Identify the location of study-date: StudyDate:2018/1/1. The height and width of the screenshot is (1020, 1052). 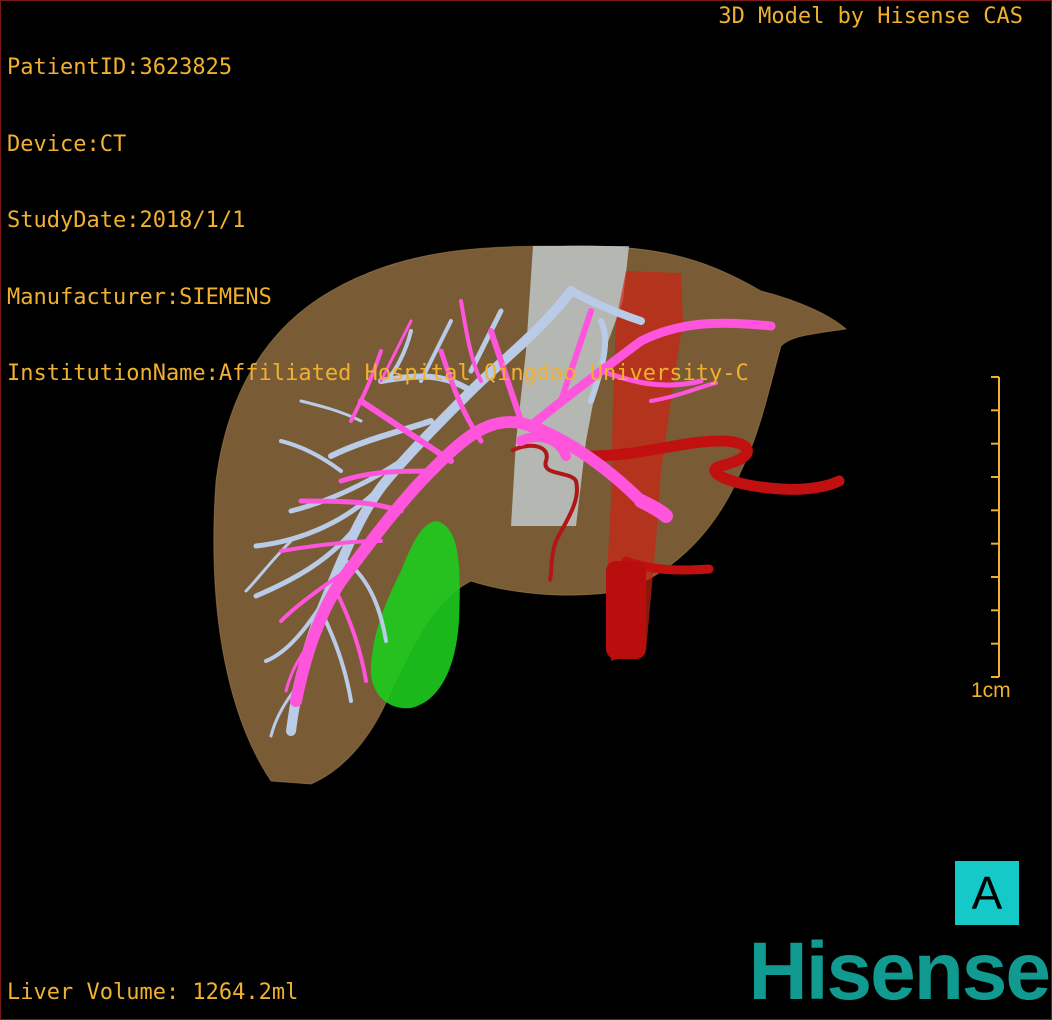
(126, 220).